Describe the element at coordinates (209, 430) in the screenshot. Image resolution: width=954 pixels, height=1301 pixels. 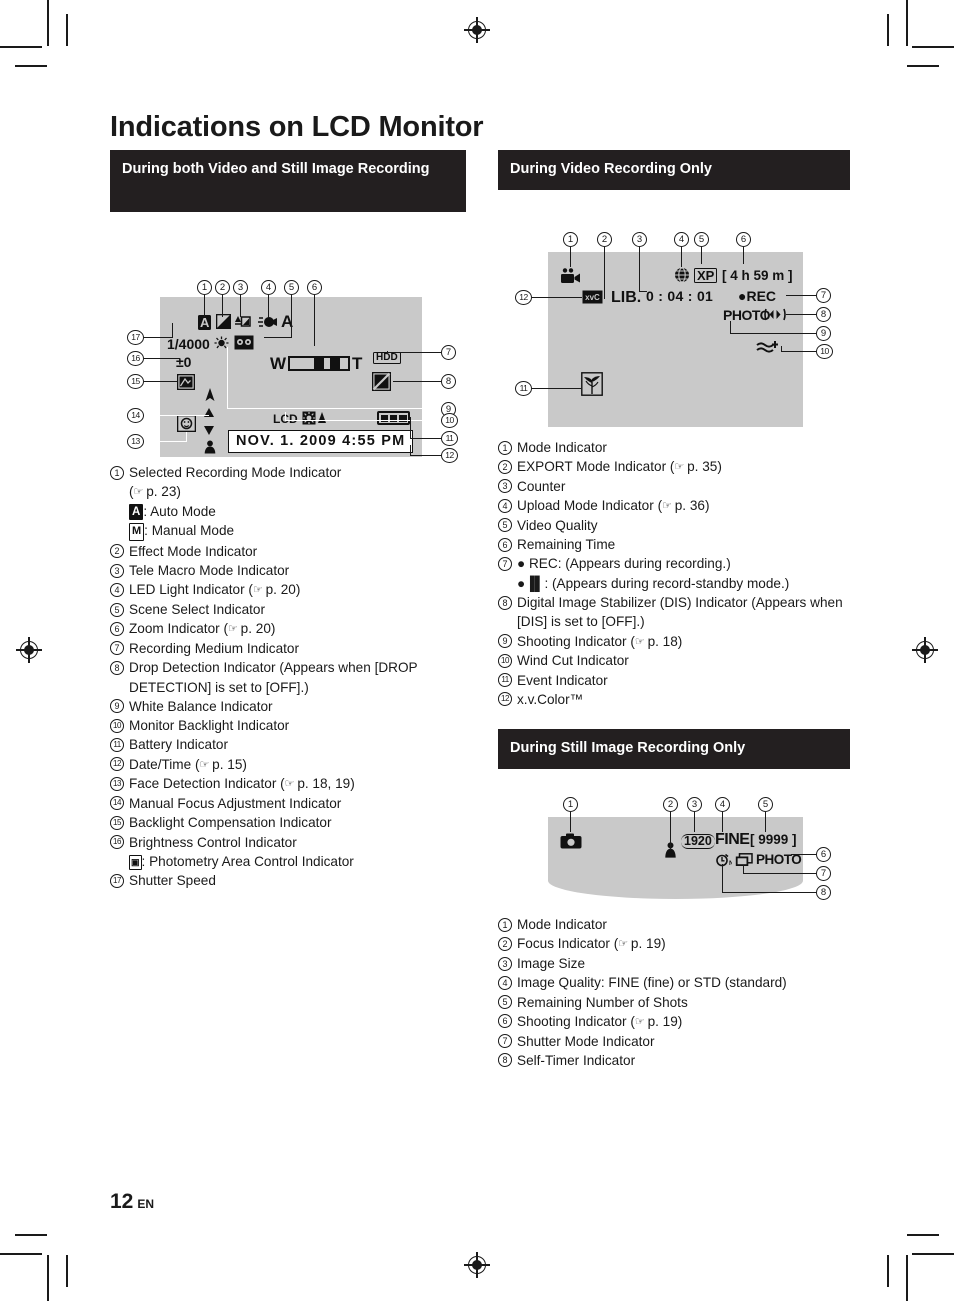
I see `manual-focus-down-arrow` at that location.